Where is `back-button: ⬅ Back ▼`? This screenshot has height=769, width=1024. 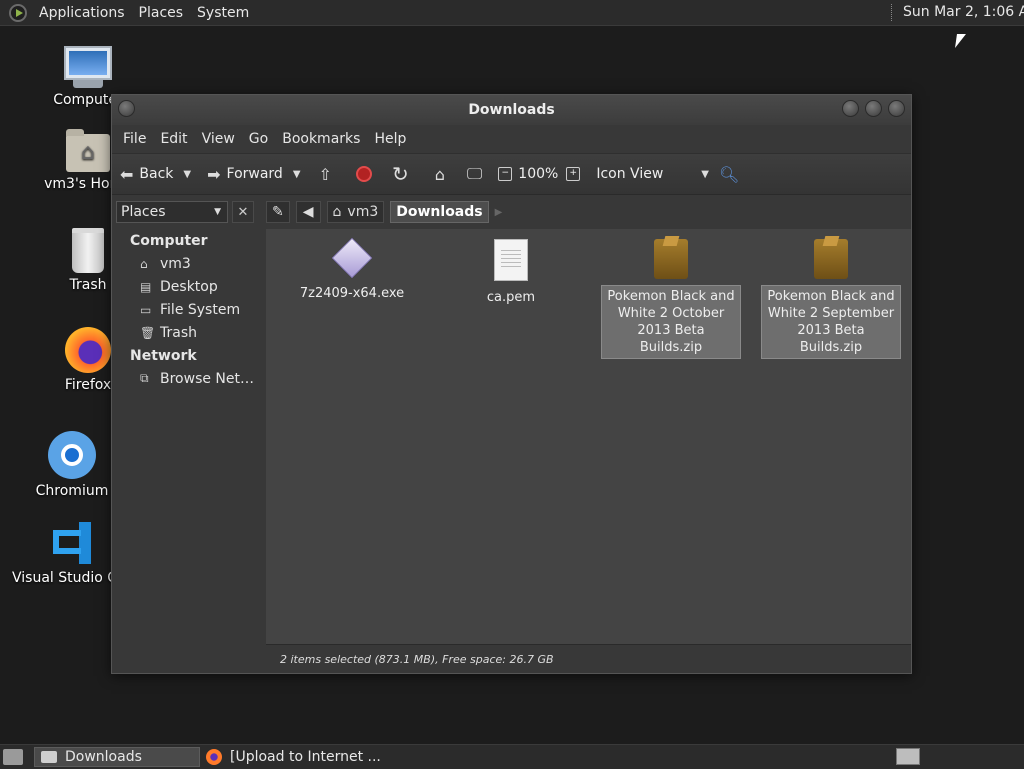 back-button: ⬅ Back ▼ is located at coordinates (155, 174).